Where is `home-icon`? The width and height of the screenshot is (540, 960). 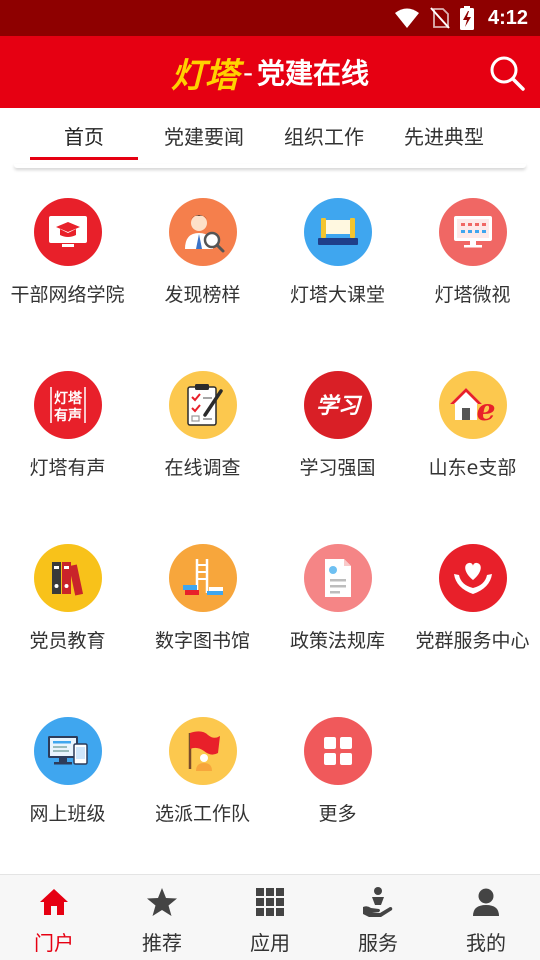 home-icon is located at coordinates (54, 902).